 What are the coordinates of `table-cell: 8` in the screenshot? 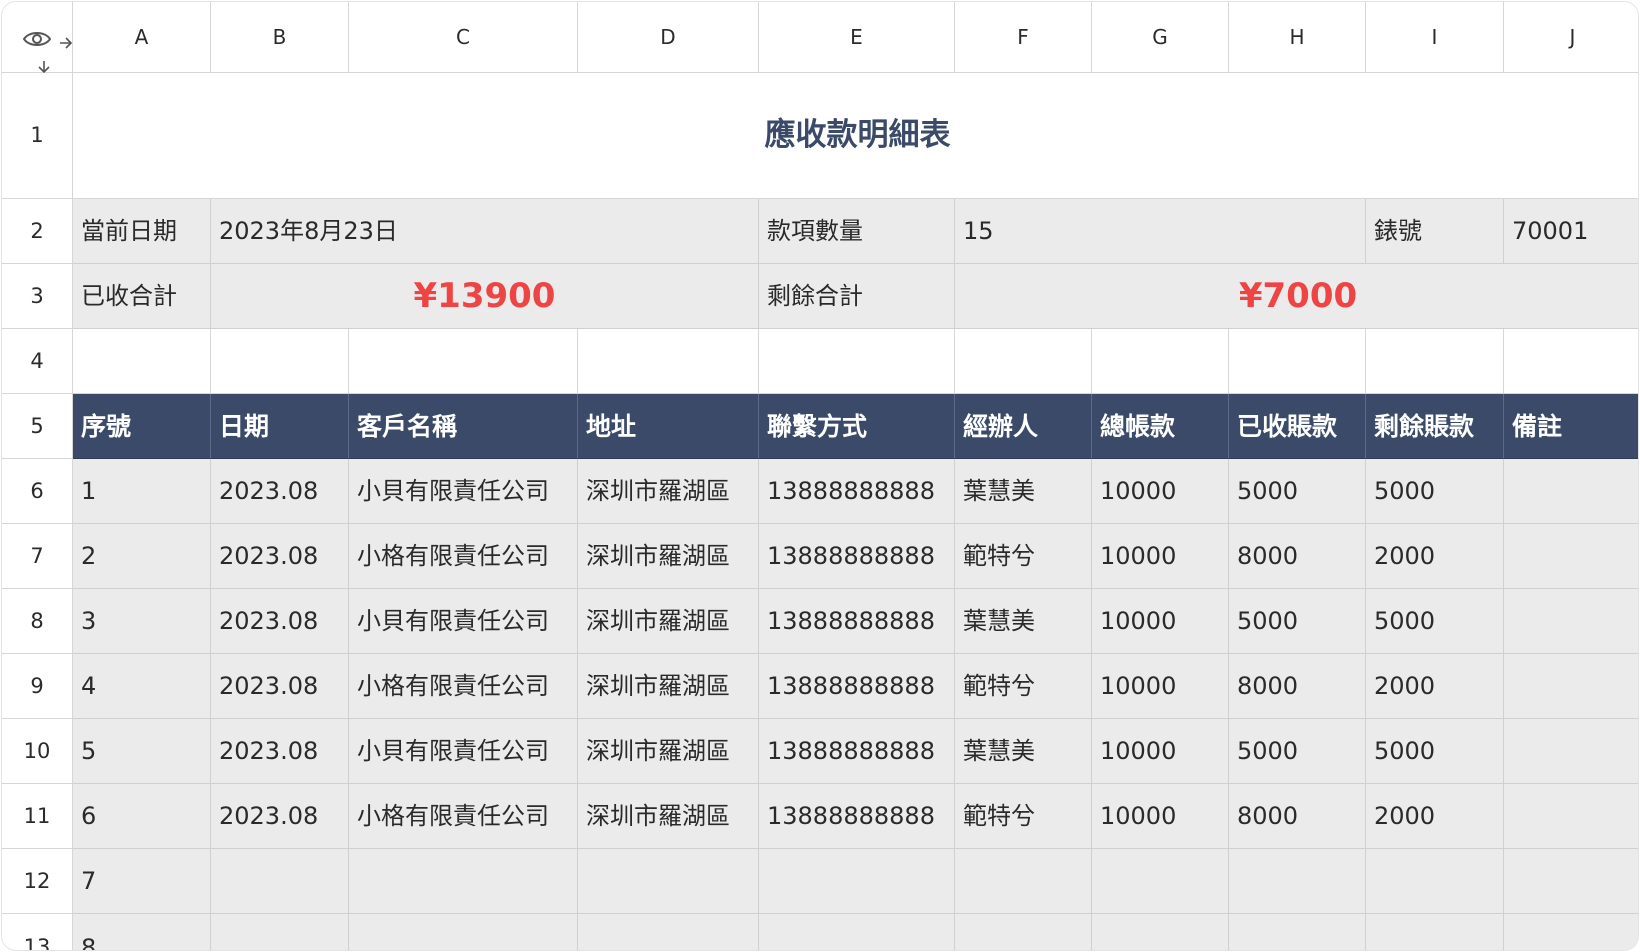 It's located at (142, 932).